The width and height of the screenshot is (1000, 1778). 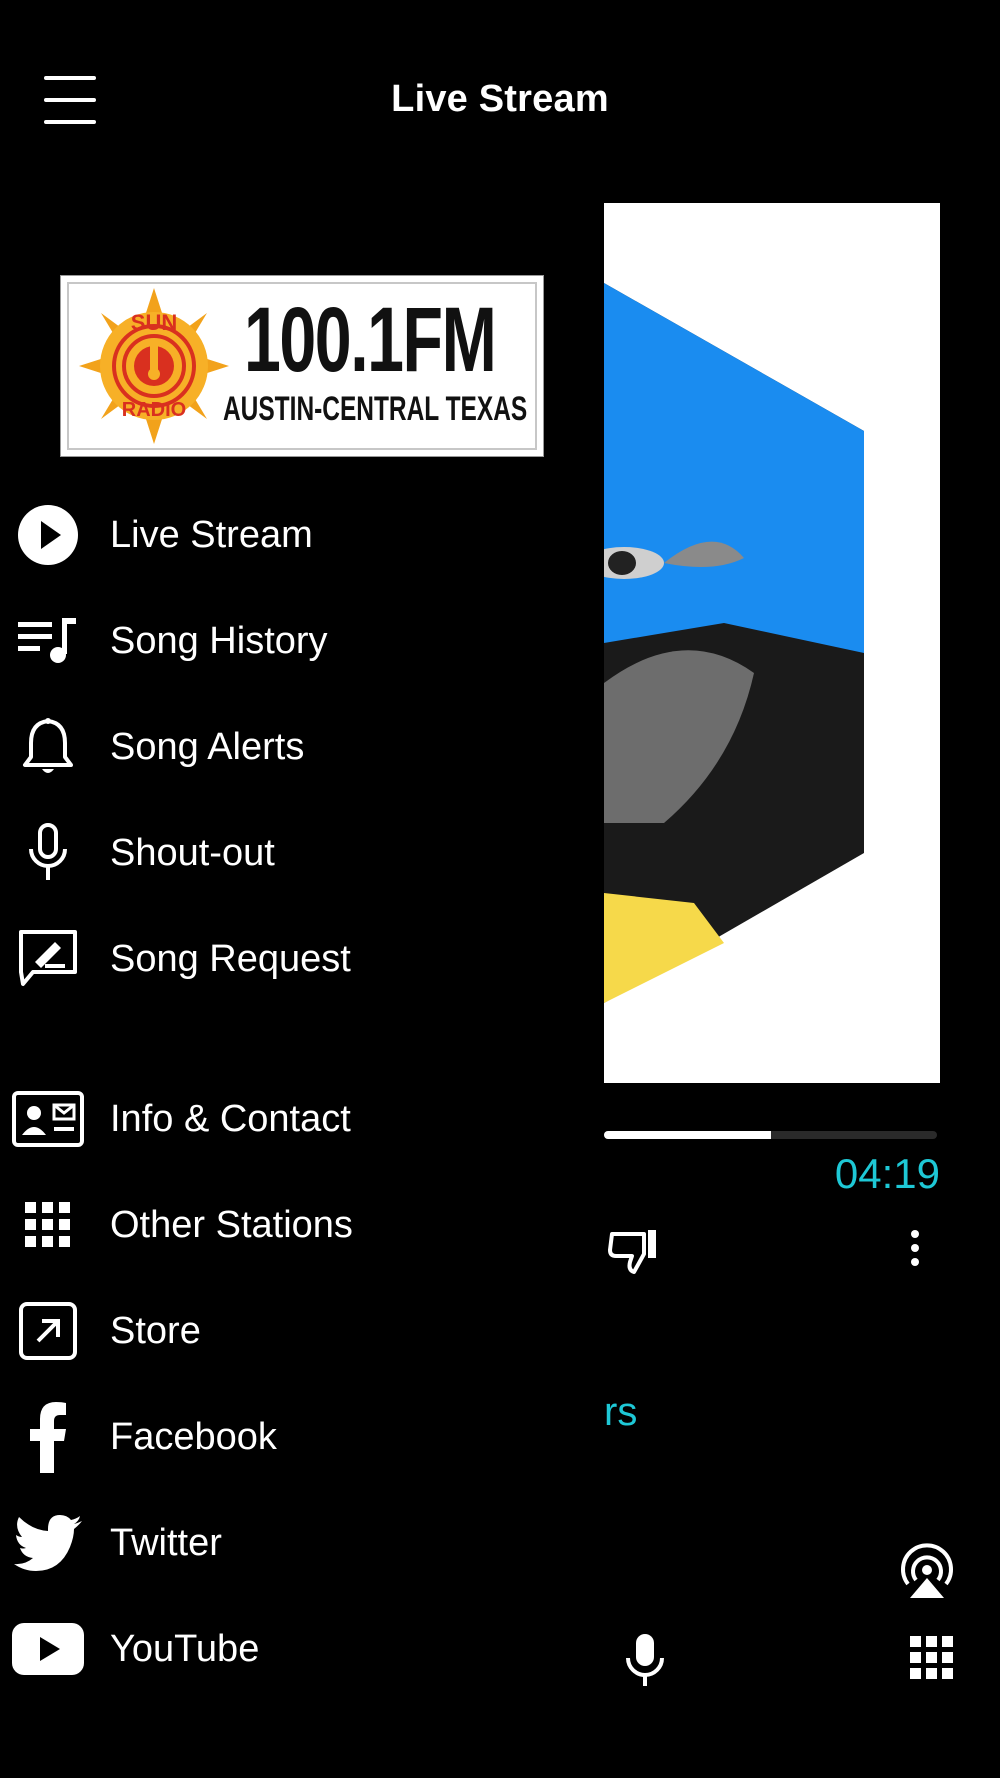 I want to click on artist-link: rs, so click(x=620, y=1412).